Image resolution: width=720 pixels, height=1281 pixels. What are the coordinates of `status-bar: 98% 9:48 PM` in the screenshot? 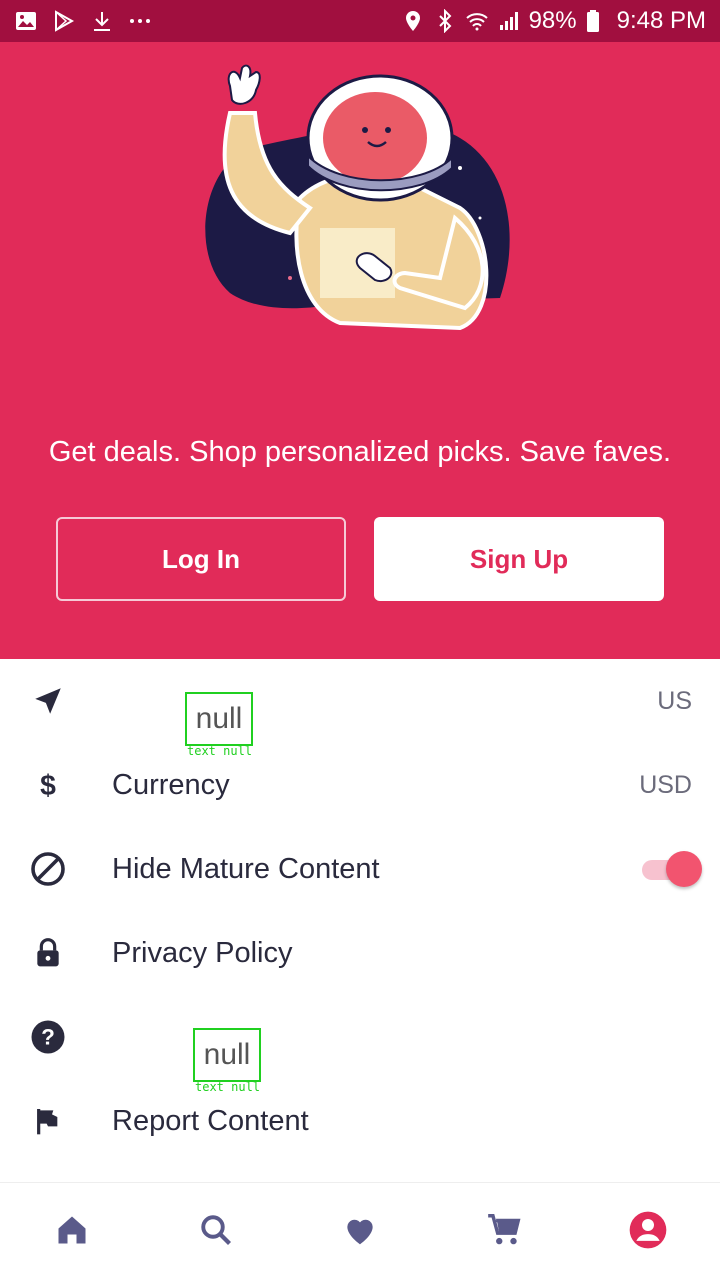 It's located at (360, 21).